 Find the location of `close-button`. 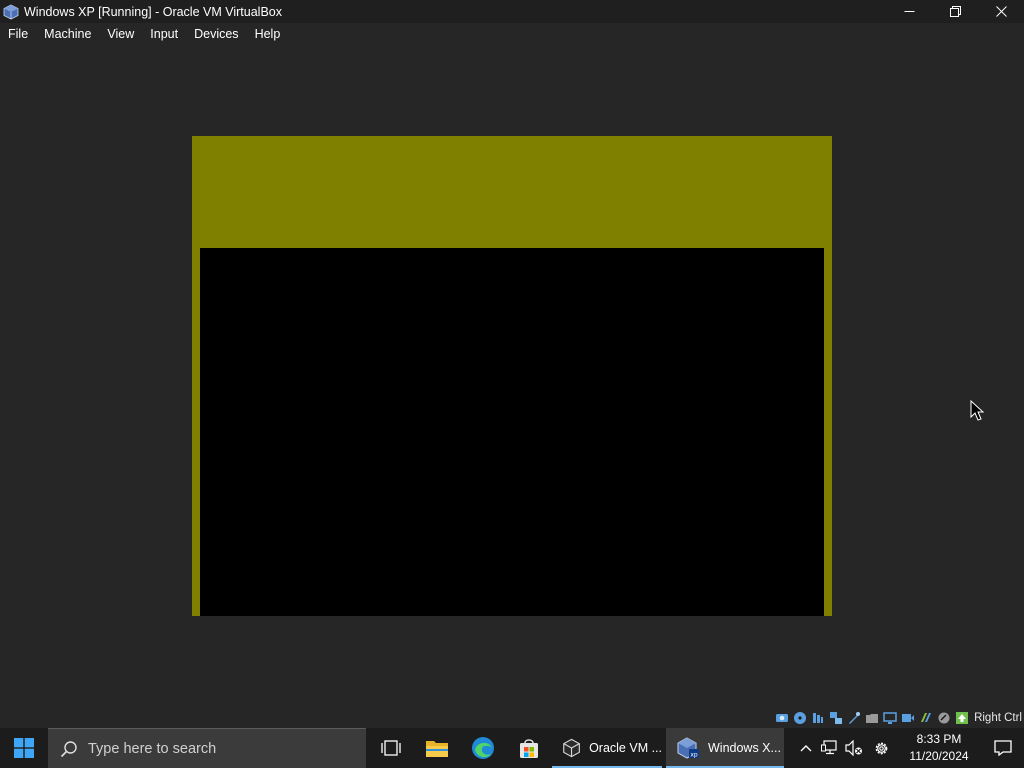

close-button is located at coordinates (1001, 11).